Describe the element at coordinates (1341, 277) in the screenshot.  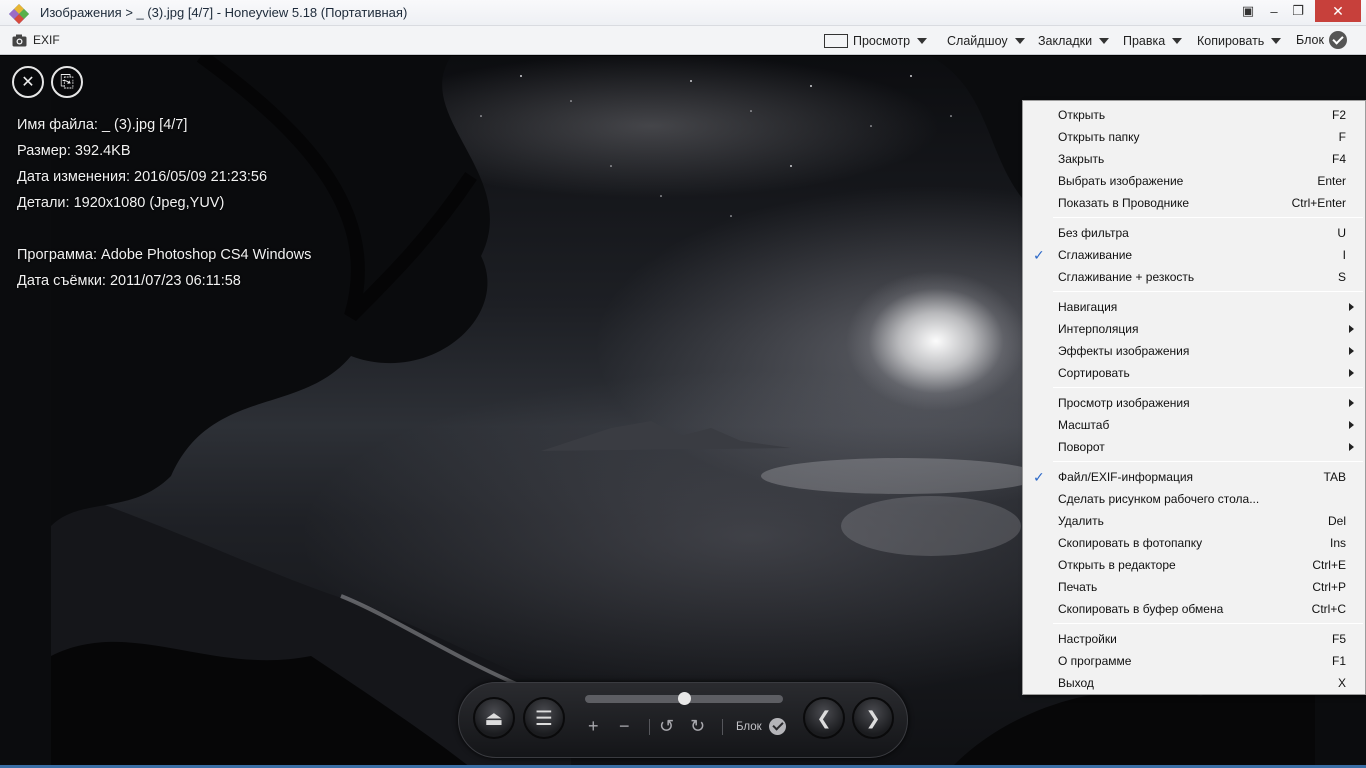
I see `menu-item-shortcut: S` at that location.